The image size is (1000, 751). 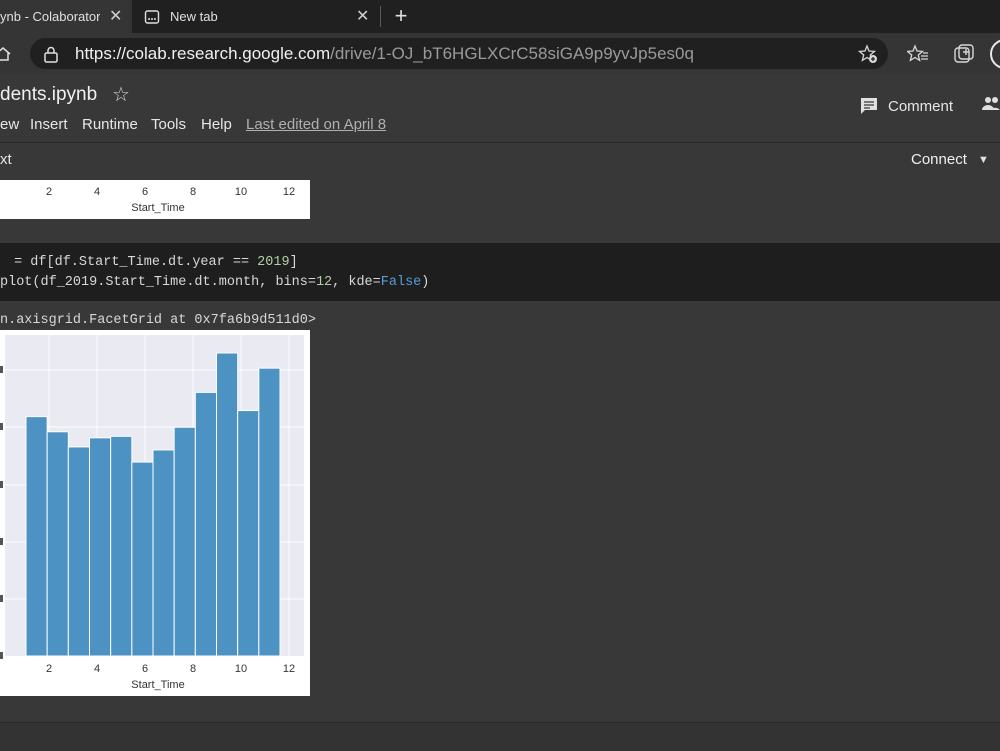 I want to click on favorites-icon, so click(x=918, y=54).